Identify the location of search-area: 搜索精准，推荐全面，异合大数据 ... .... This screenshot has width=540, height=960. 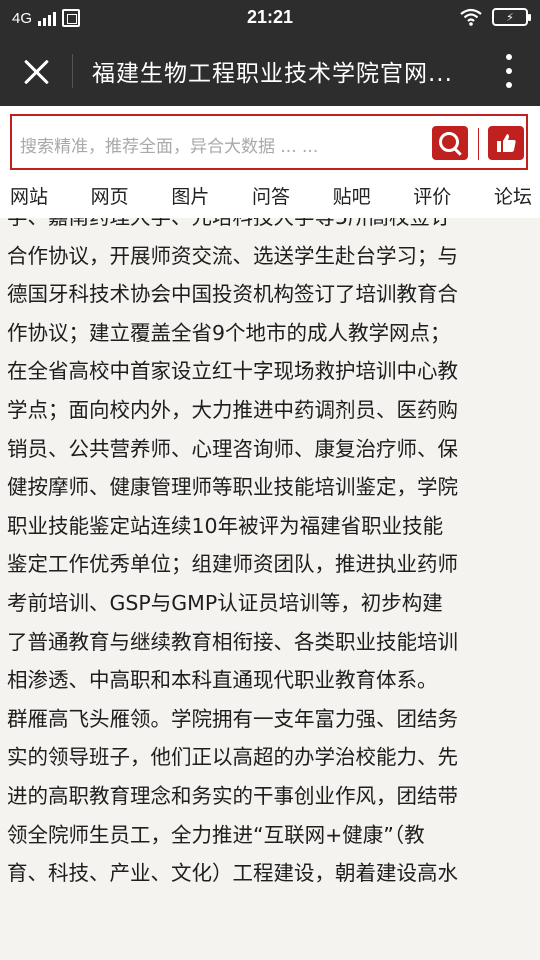
(270, 141).